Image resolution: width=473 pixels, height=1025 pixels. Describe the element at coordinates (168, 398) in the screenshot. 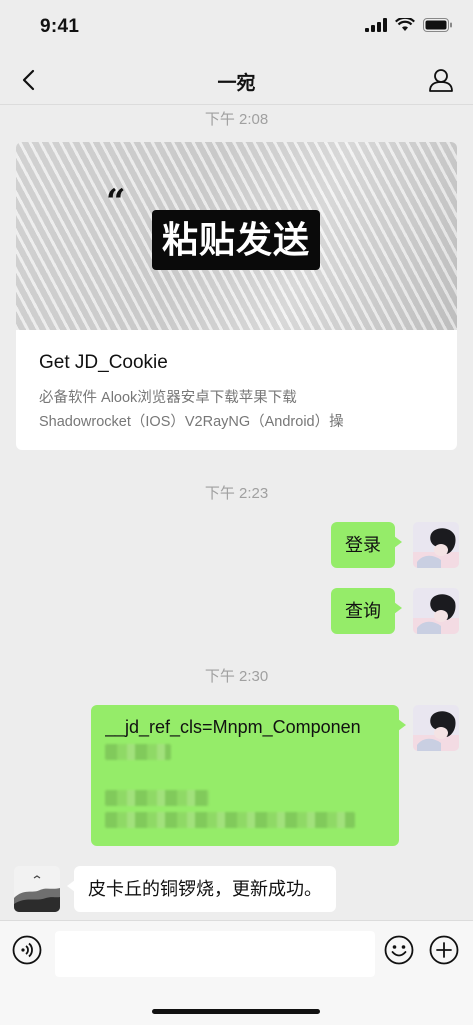

I see `card-description-line: 必备软件 Alook浏览器安卓下载苹果下载` at that location.